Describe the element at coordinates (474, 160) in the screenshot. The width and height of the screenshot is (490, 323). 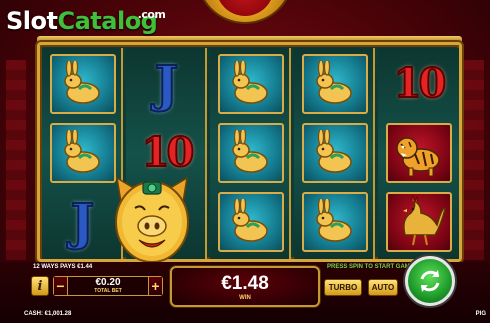
I see `right-lattice-decoration` at that location.